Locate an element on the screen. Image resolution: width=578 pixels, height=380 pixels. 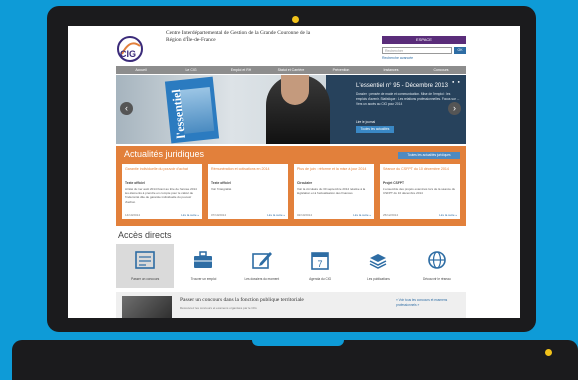
power-led is located at coordinates (548, 352).